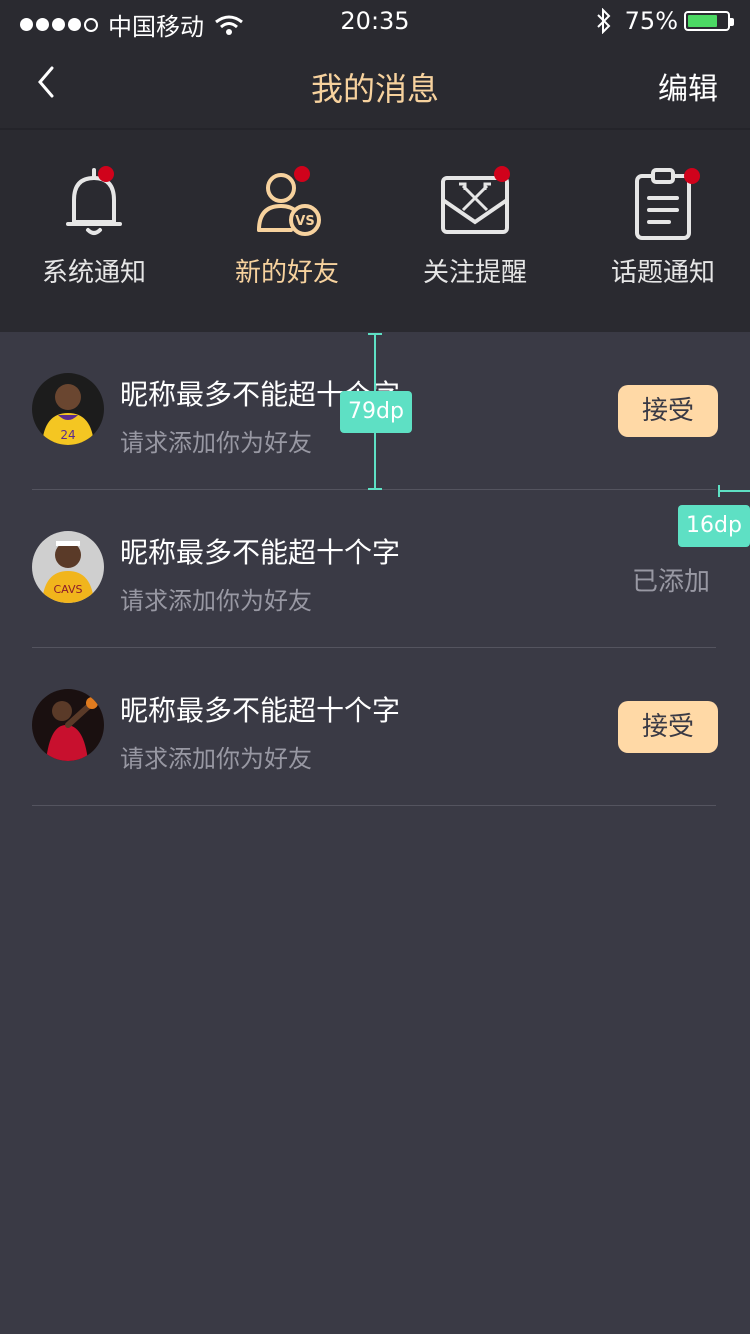 The image size is (750, 1334). What do you see at coordinates (93, 273) in the screenshot?
I see `category-label: 系统通知` at bounding box center [93, 273].